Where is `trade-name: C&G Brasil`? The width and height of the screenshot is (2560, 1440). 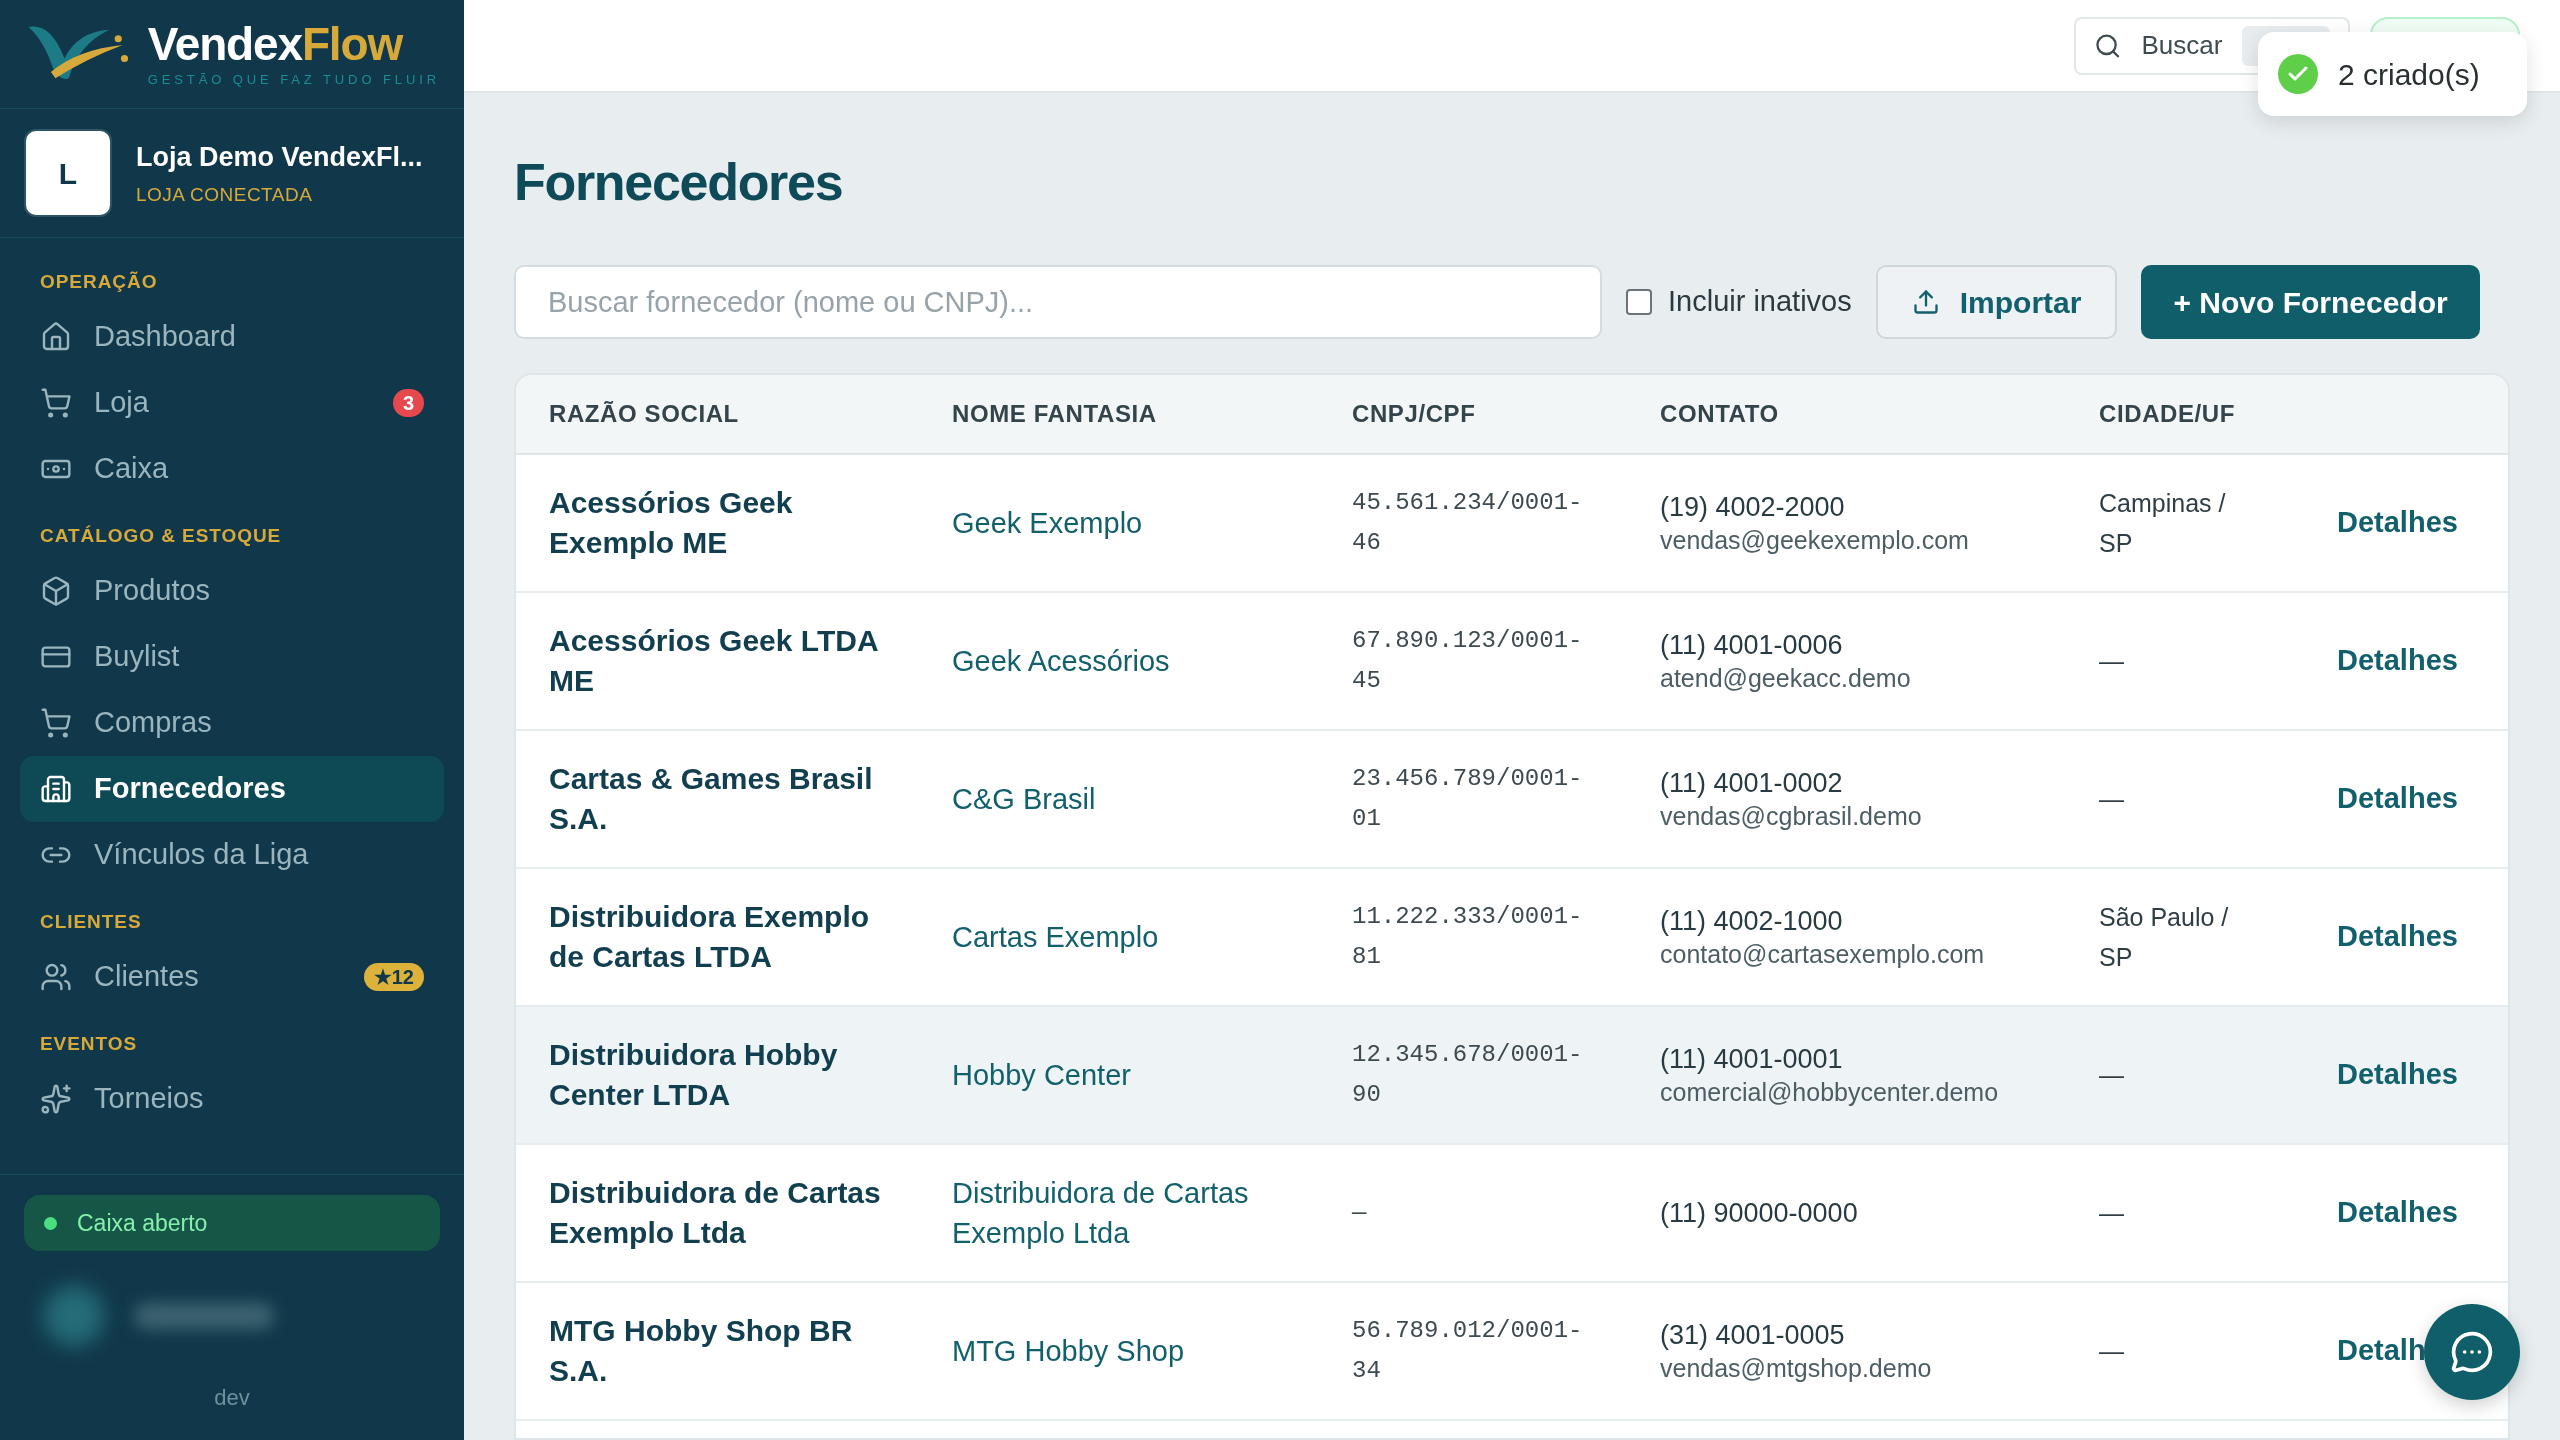
trade-name: C&G Brasil is located at coordinates (1024, 799).